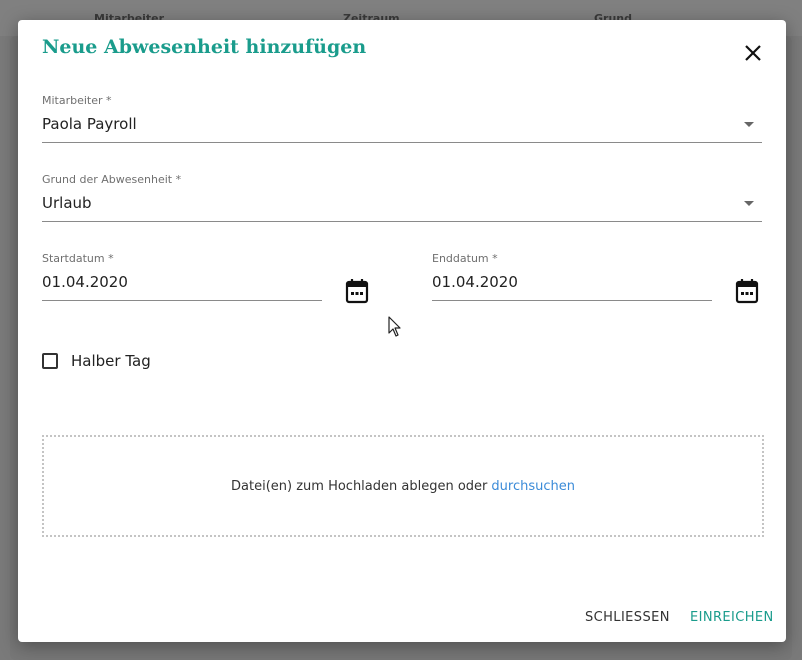  Describe the element at coordinates (402, 118) in the screenshot. I see `employee-select: Mitarbeiter * Paola Payroll` at that location.